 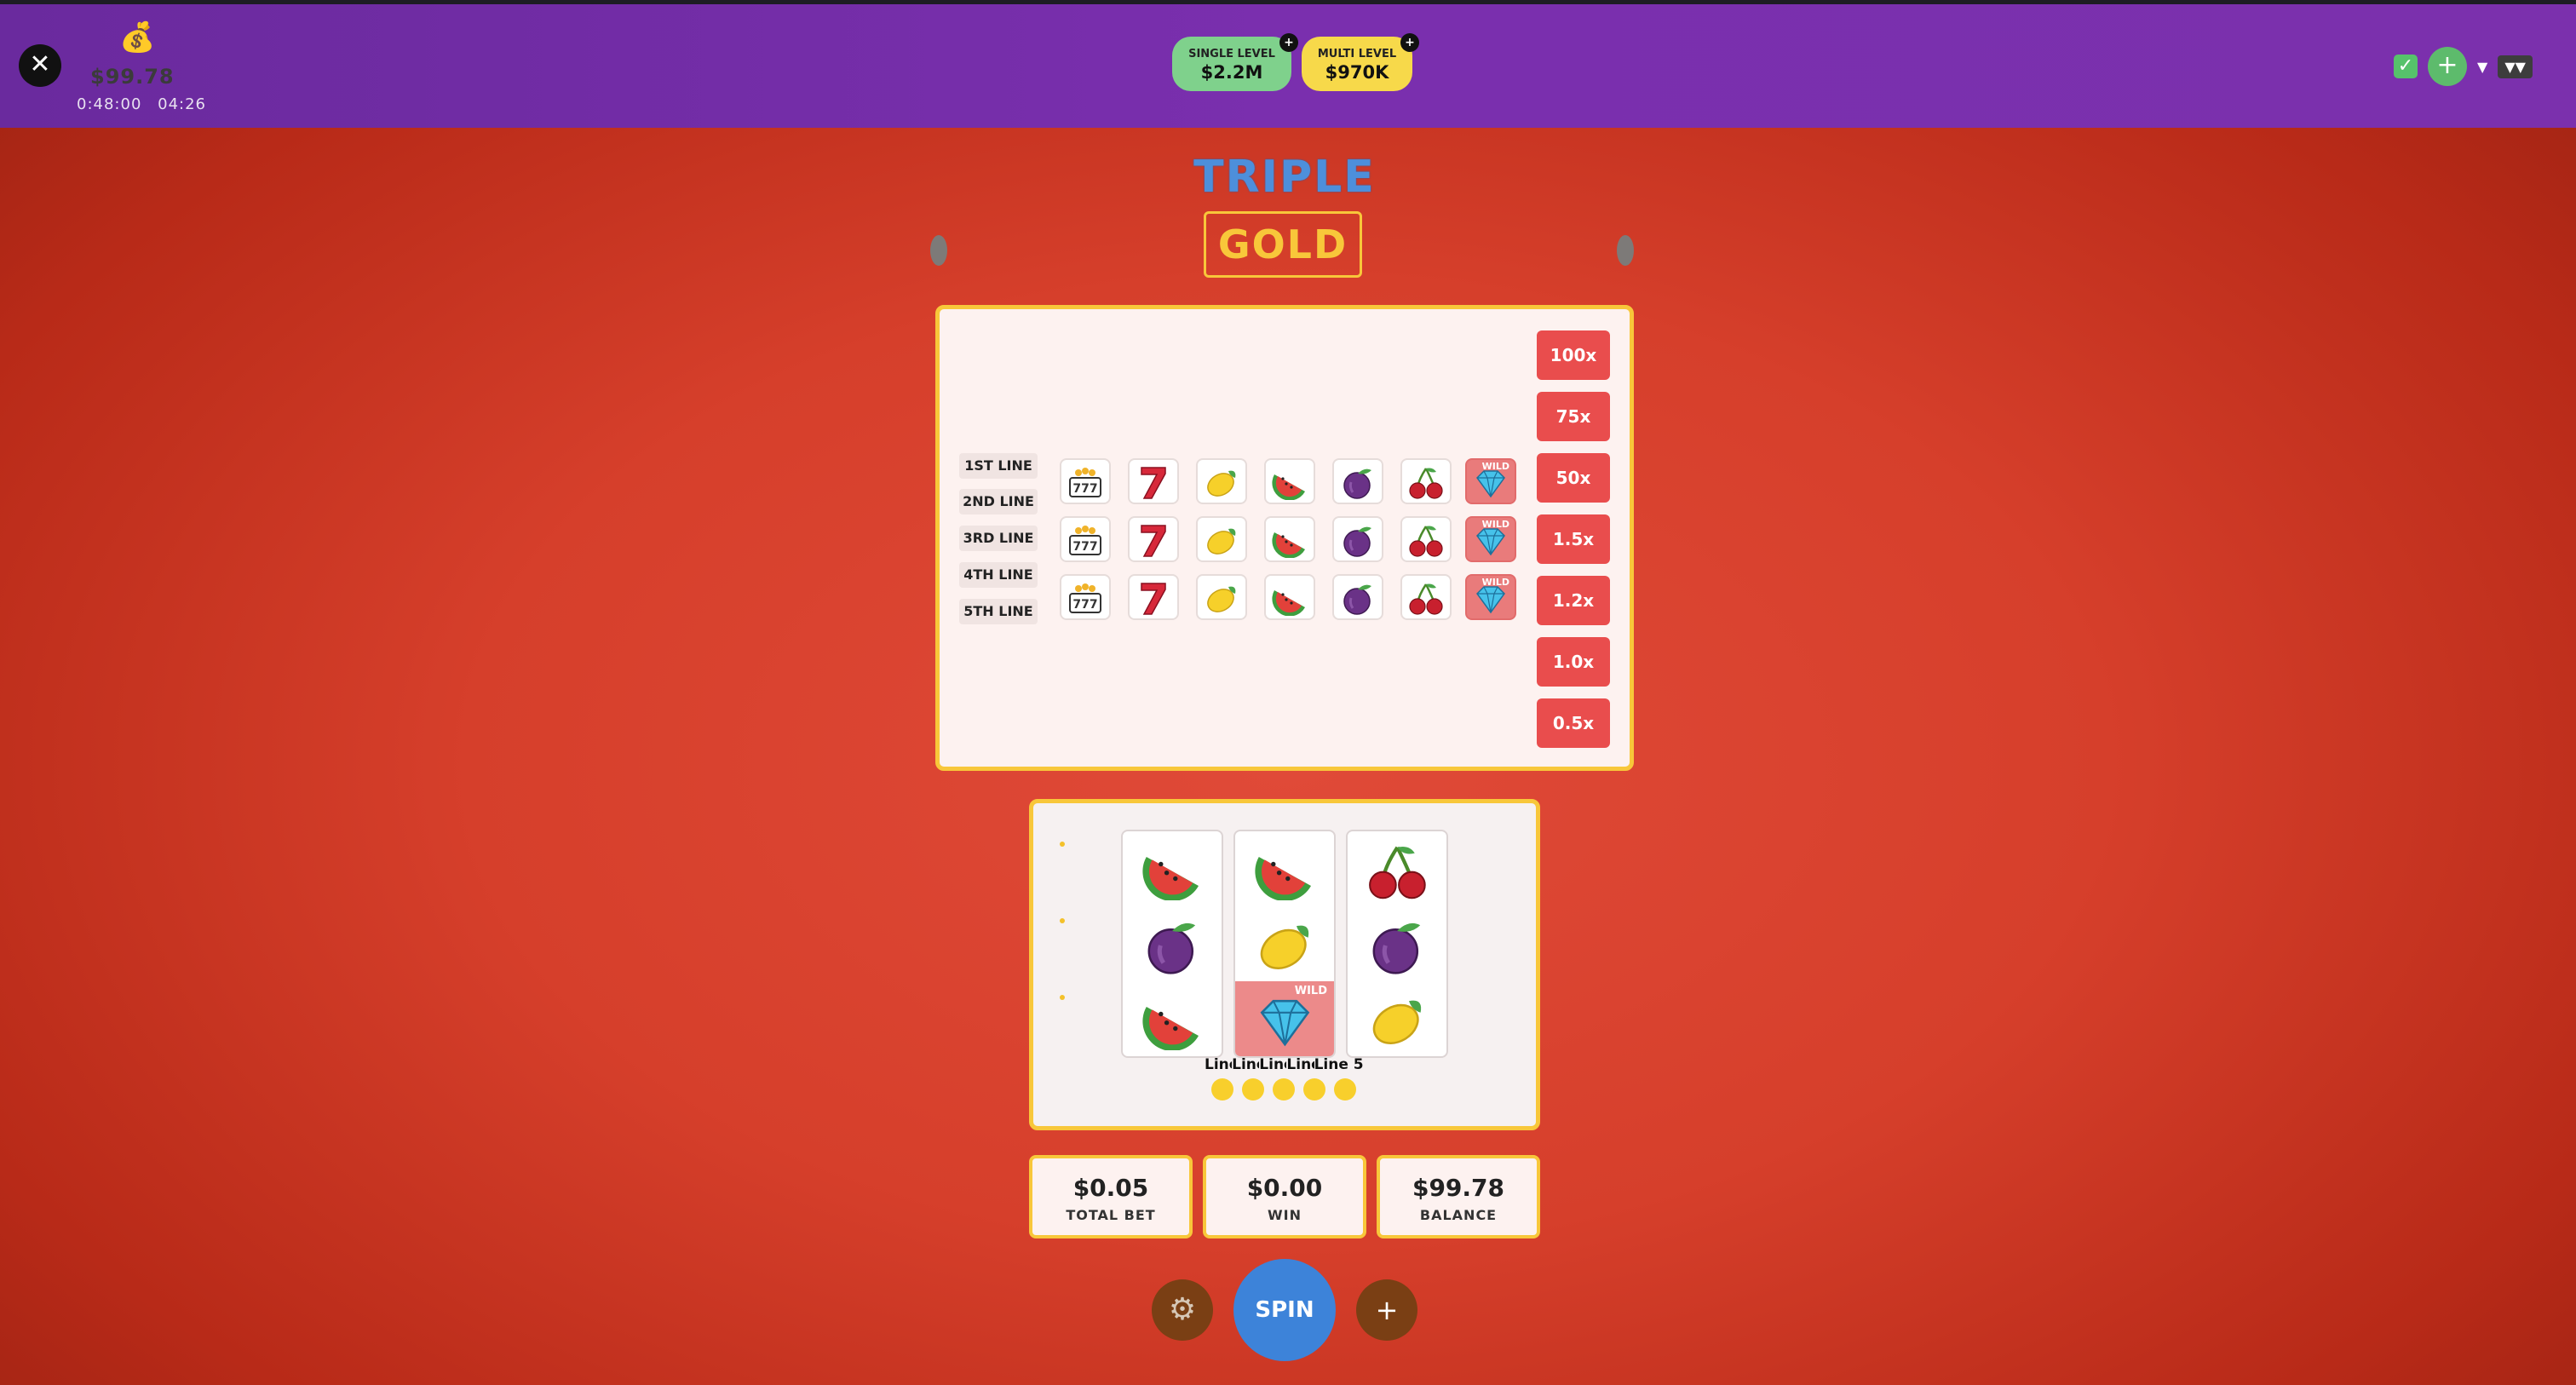 I want to click on spin-button: SPIN, so click(x=1285, y=1310).